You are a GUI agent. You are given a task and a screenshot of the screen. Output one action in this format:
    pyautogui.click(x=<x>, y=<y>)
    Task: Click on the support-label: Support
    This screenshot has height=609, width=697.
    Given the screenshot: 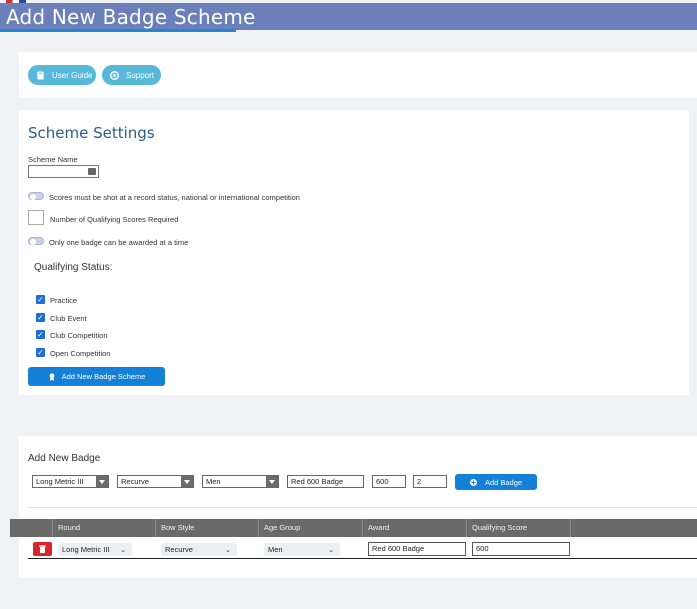 What is the action you would take?
    pyautogui.click(x=140, y=75)
    